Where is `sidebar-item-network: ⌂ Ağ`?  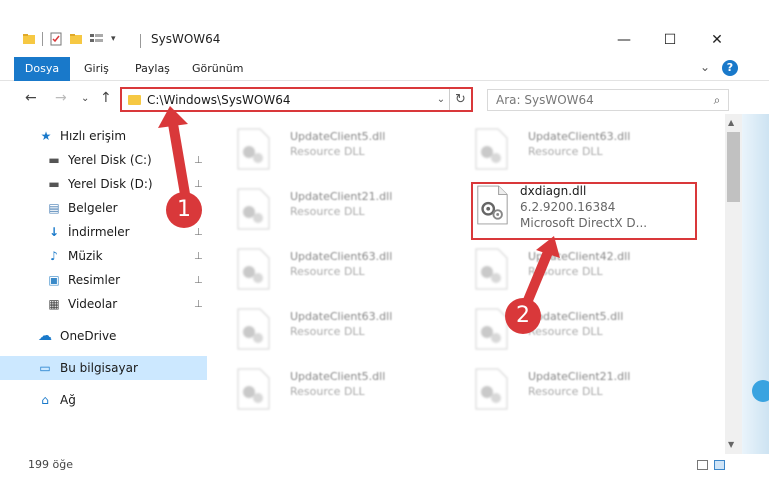 sidebar-item-network: ⌂ Ağ is located at coordinates (103, 400).